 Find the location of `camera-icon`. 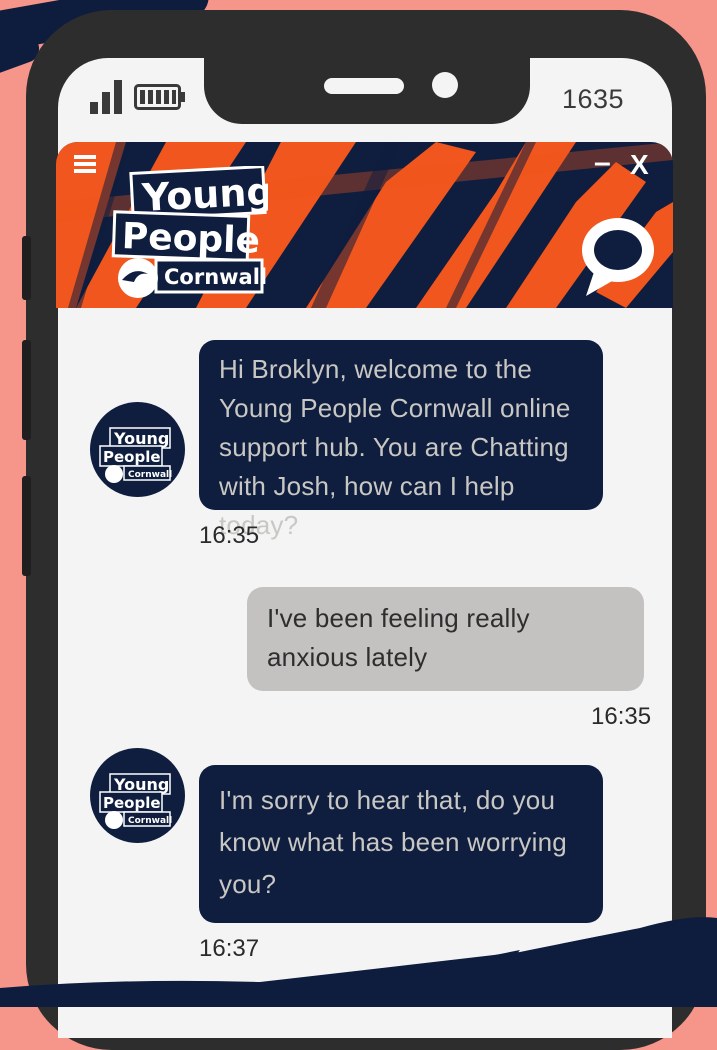

camera-icon is located at coordinates (445, 85).